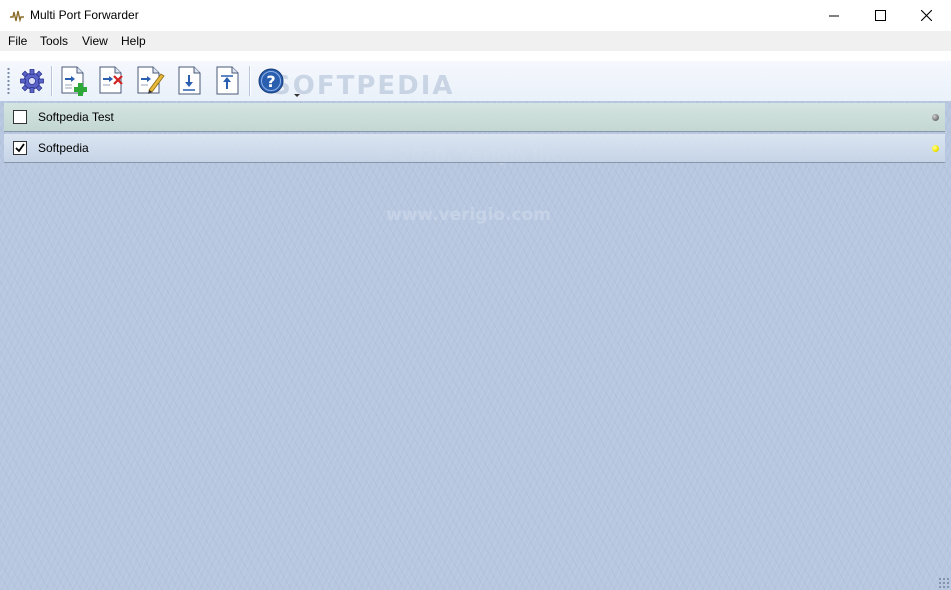 The width and height of the screenshot is (951, 590). I want to click on menu-help: Help, so click(133, 41).